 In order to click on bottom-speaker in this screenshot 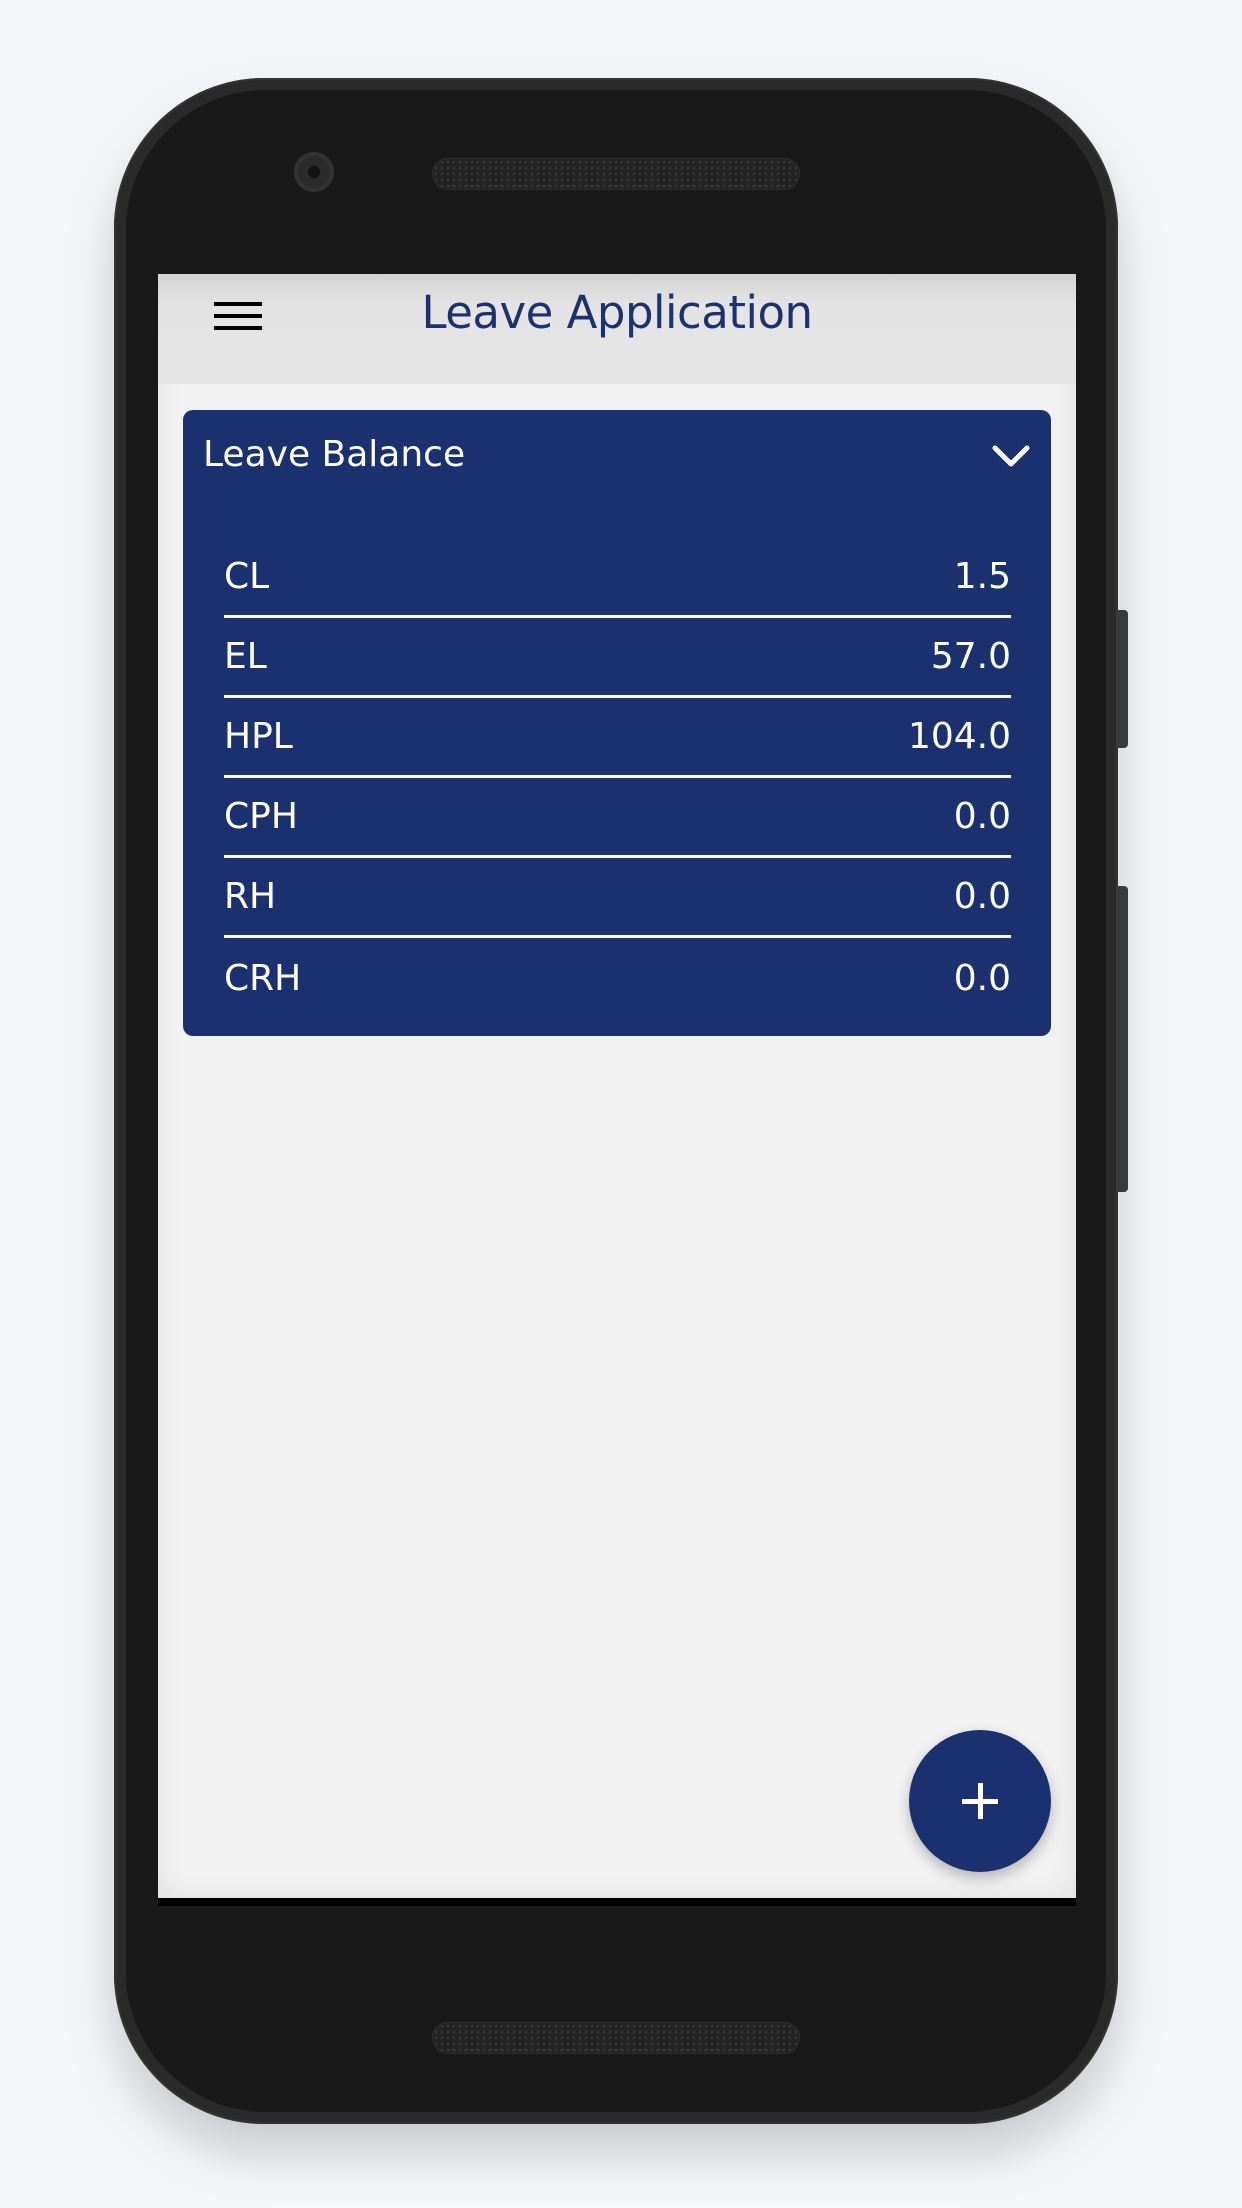, I will do `click(616, 2038)`.